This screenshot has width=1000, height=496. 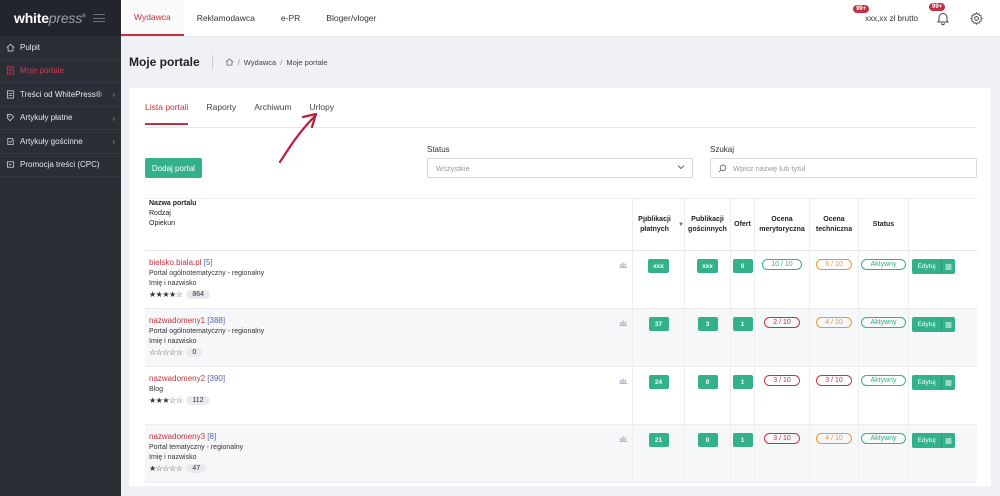 I want to click on rating-row: ★★★★☆ 864, so click(x=390, y=294).